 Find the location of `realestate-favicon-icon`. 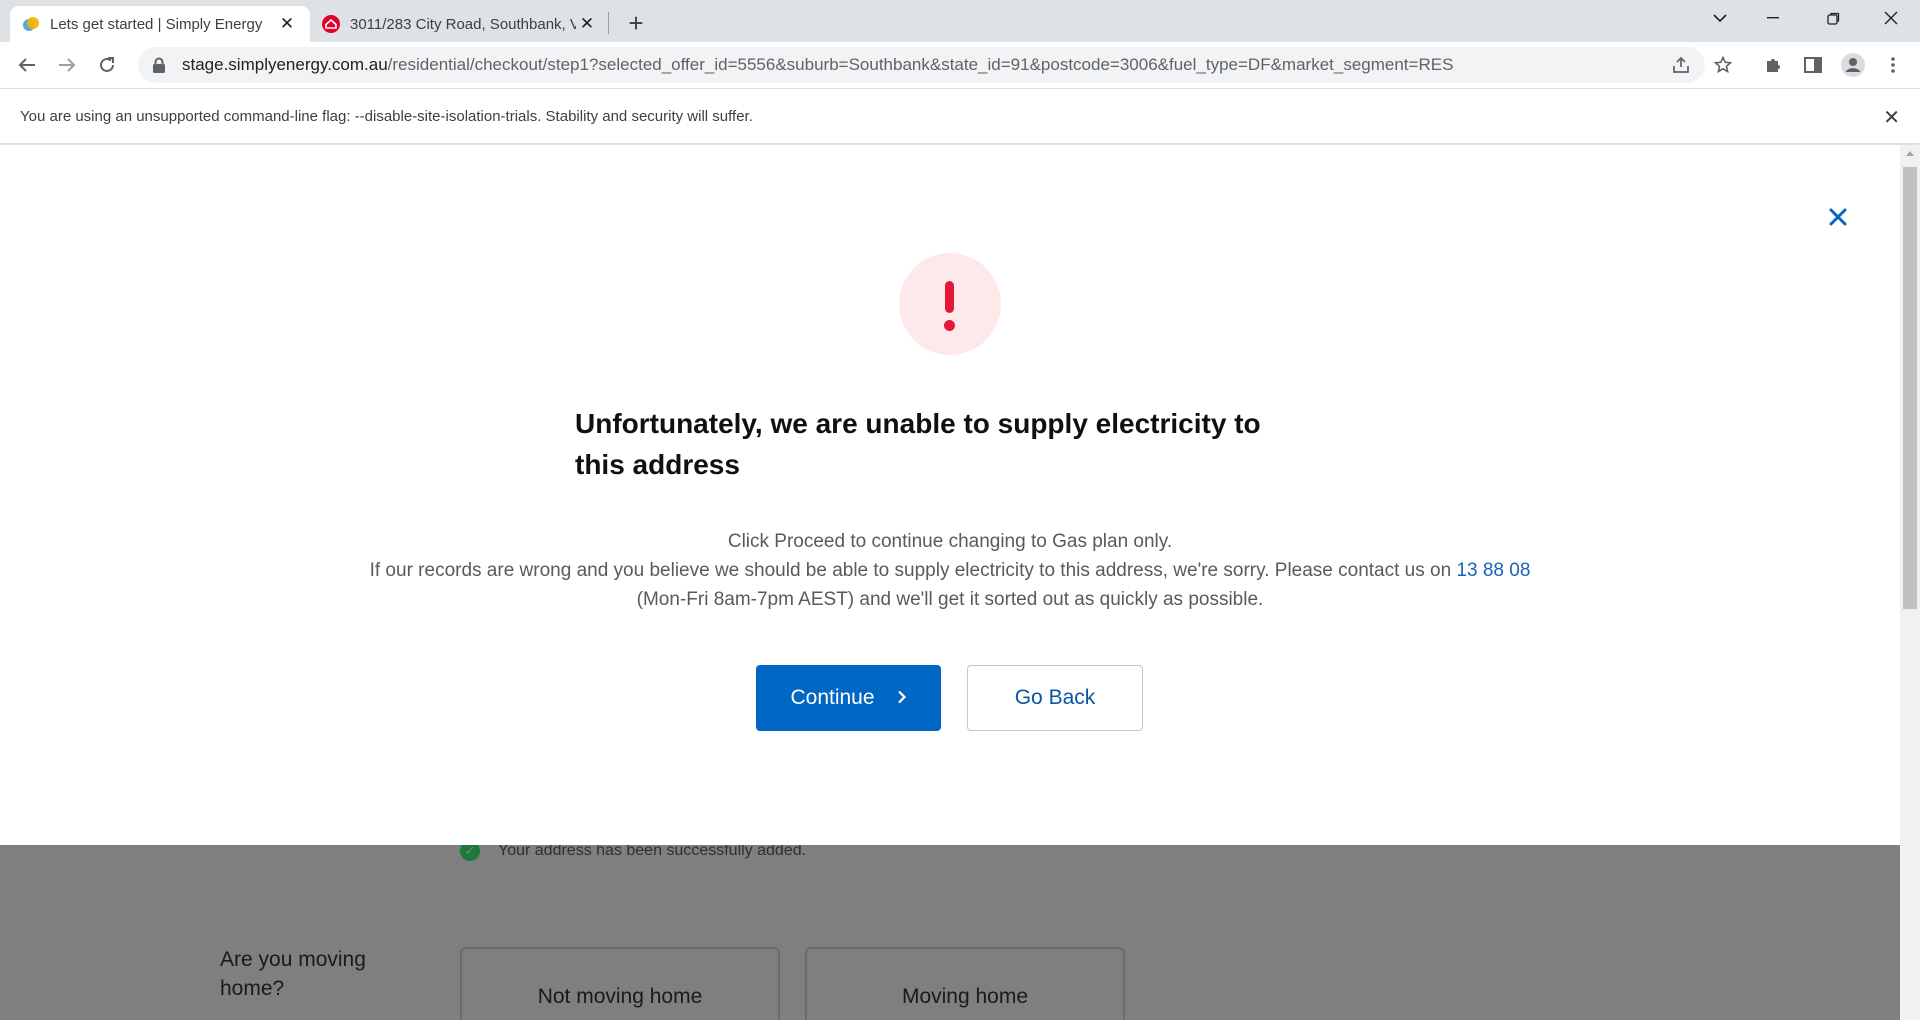

realestate-favicon-icon is located at coordinates (331, 24).